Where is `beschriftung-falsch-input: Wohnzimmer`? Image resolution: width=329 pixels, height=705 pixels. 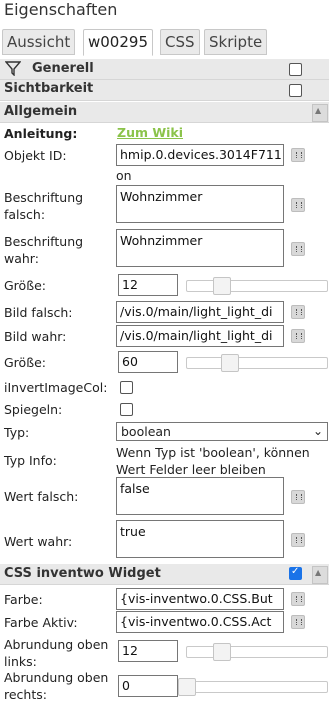
beschriftung-falsch-input: Wohnzimmer is located at coordinates (200, 204).